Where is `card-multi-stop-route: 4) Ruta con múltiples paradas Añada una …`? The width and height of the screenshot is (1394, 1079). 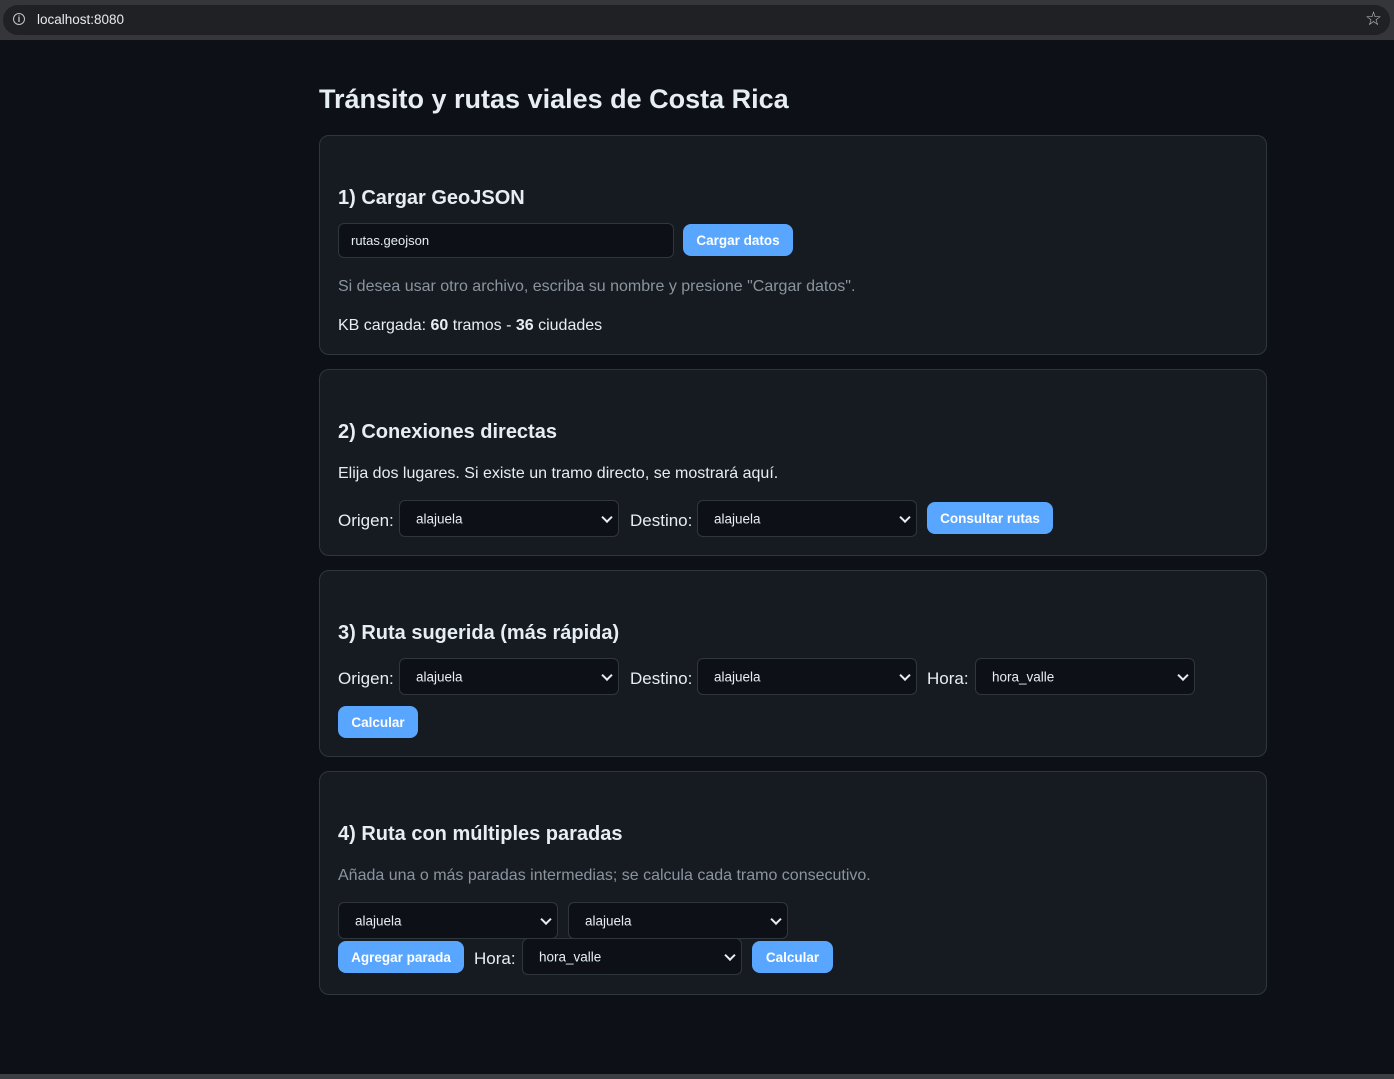
card-multi-stop-route: 4) Ruta con múltiples paradas Añada una … is located at coordinates (793, 883).